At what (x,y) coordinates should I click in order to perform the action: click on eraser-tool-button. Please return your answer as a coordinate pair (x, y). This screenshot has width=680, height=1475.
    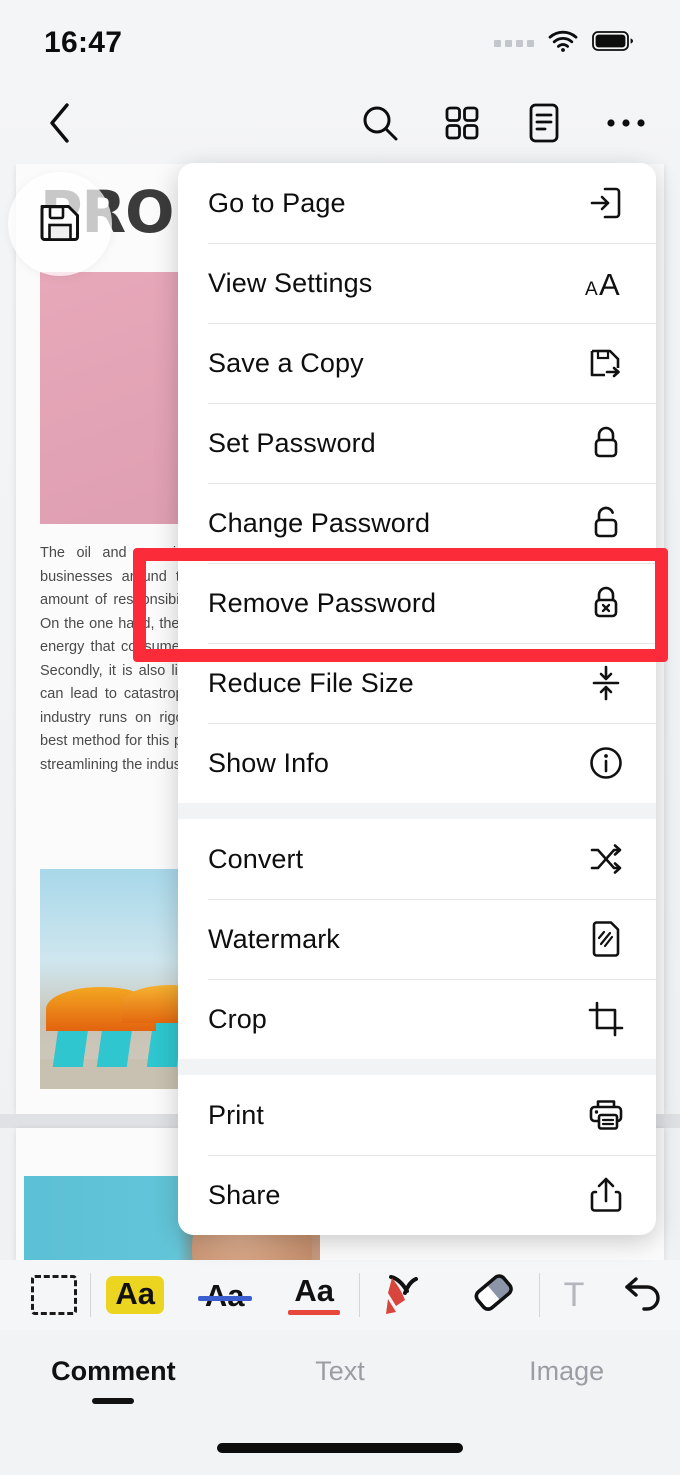
    Looking at the image, I should click on (494, 1295).